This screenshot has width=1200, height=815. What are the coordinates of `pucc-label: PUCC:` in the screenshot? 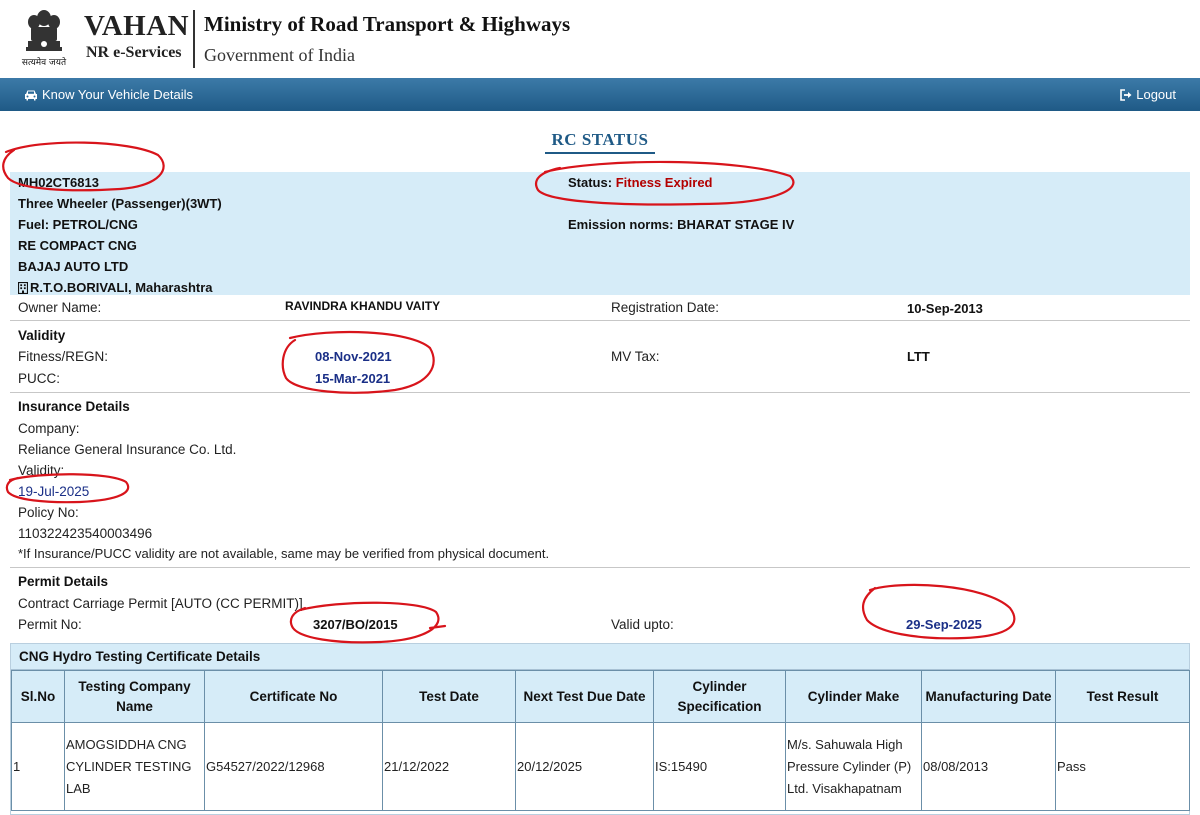 It's located at (39, 378).